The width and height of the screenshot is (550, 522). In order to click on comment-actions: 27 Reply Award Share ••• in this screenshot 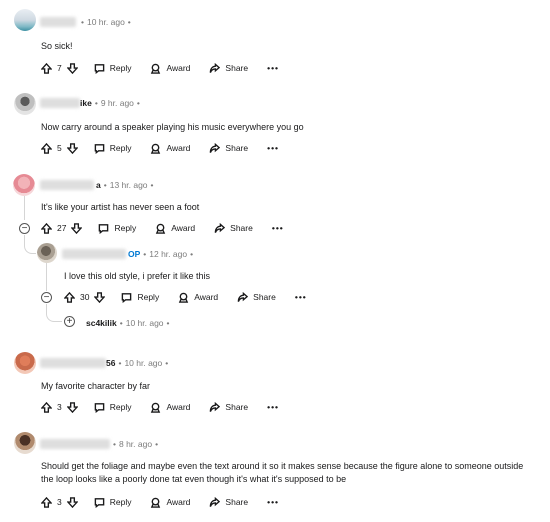, I will do `click(162, 228)`.